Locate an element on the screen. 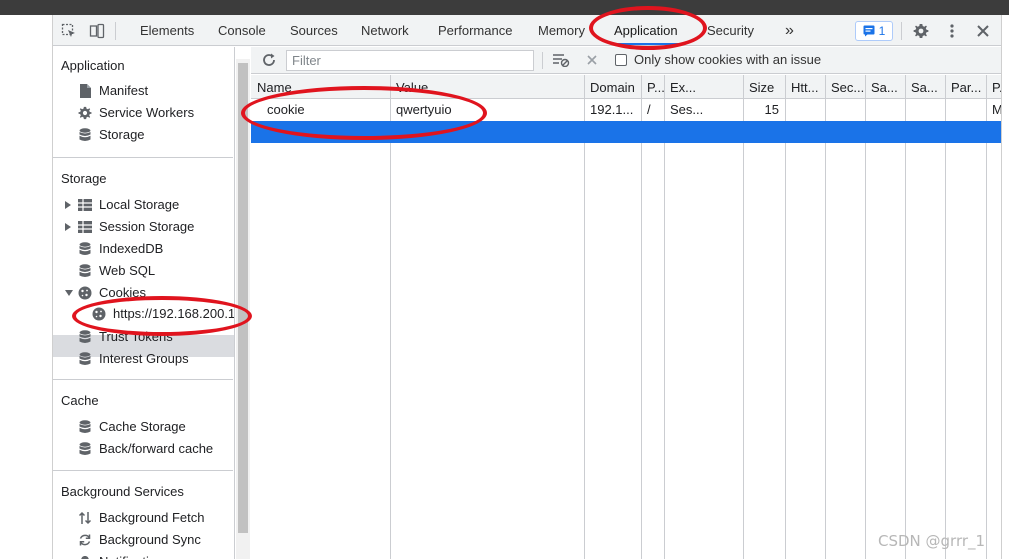 The height and width of the screenshot is (559, 1009). section-title-background-services: Background Services is located at coordinates (122, 491).